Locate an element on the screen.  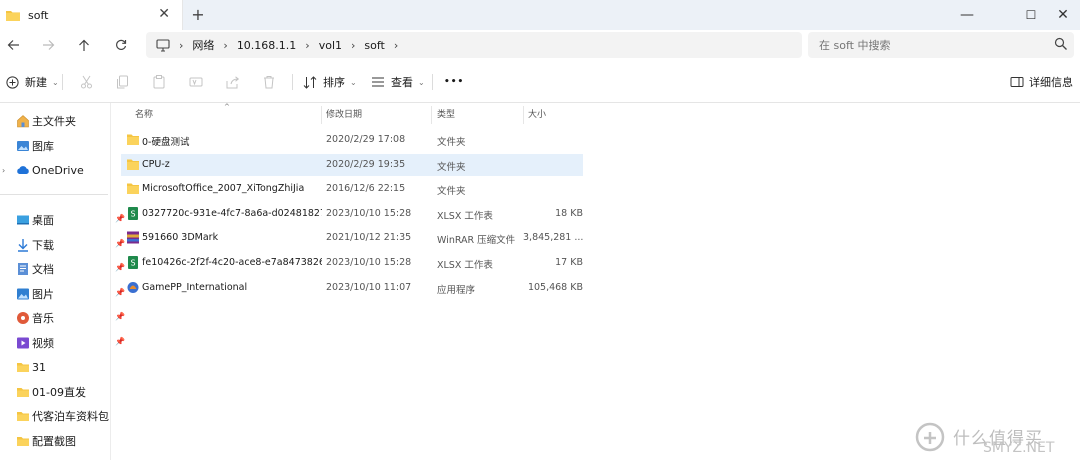
address-bar: › 网络 › 10.168.1.1 › vol1 › soft › is located at coordinates (474, 45).